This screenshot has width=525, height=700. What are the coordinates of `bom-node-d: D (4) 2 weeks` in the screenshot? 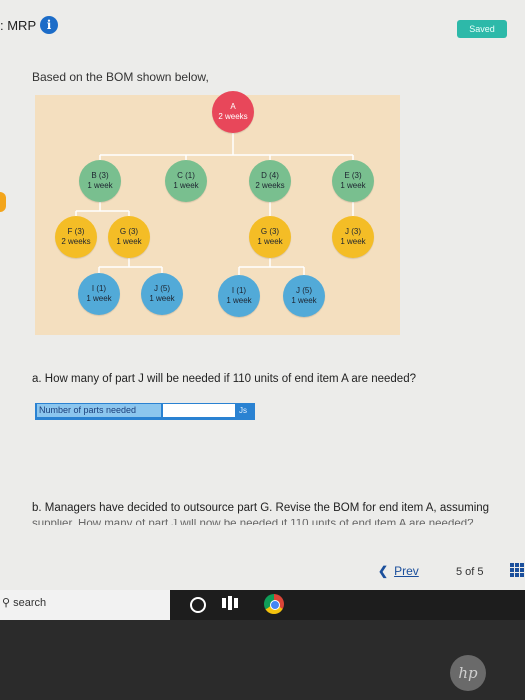 It's located at (270, 181).